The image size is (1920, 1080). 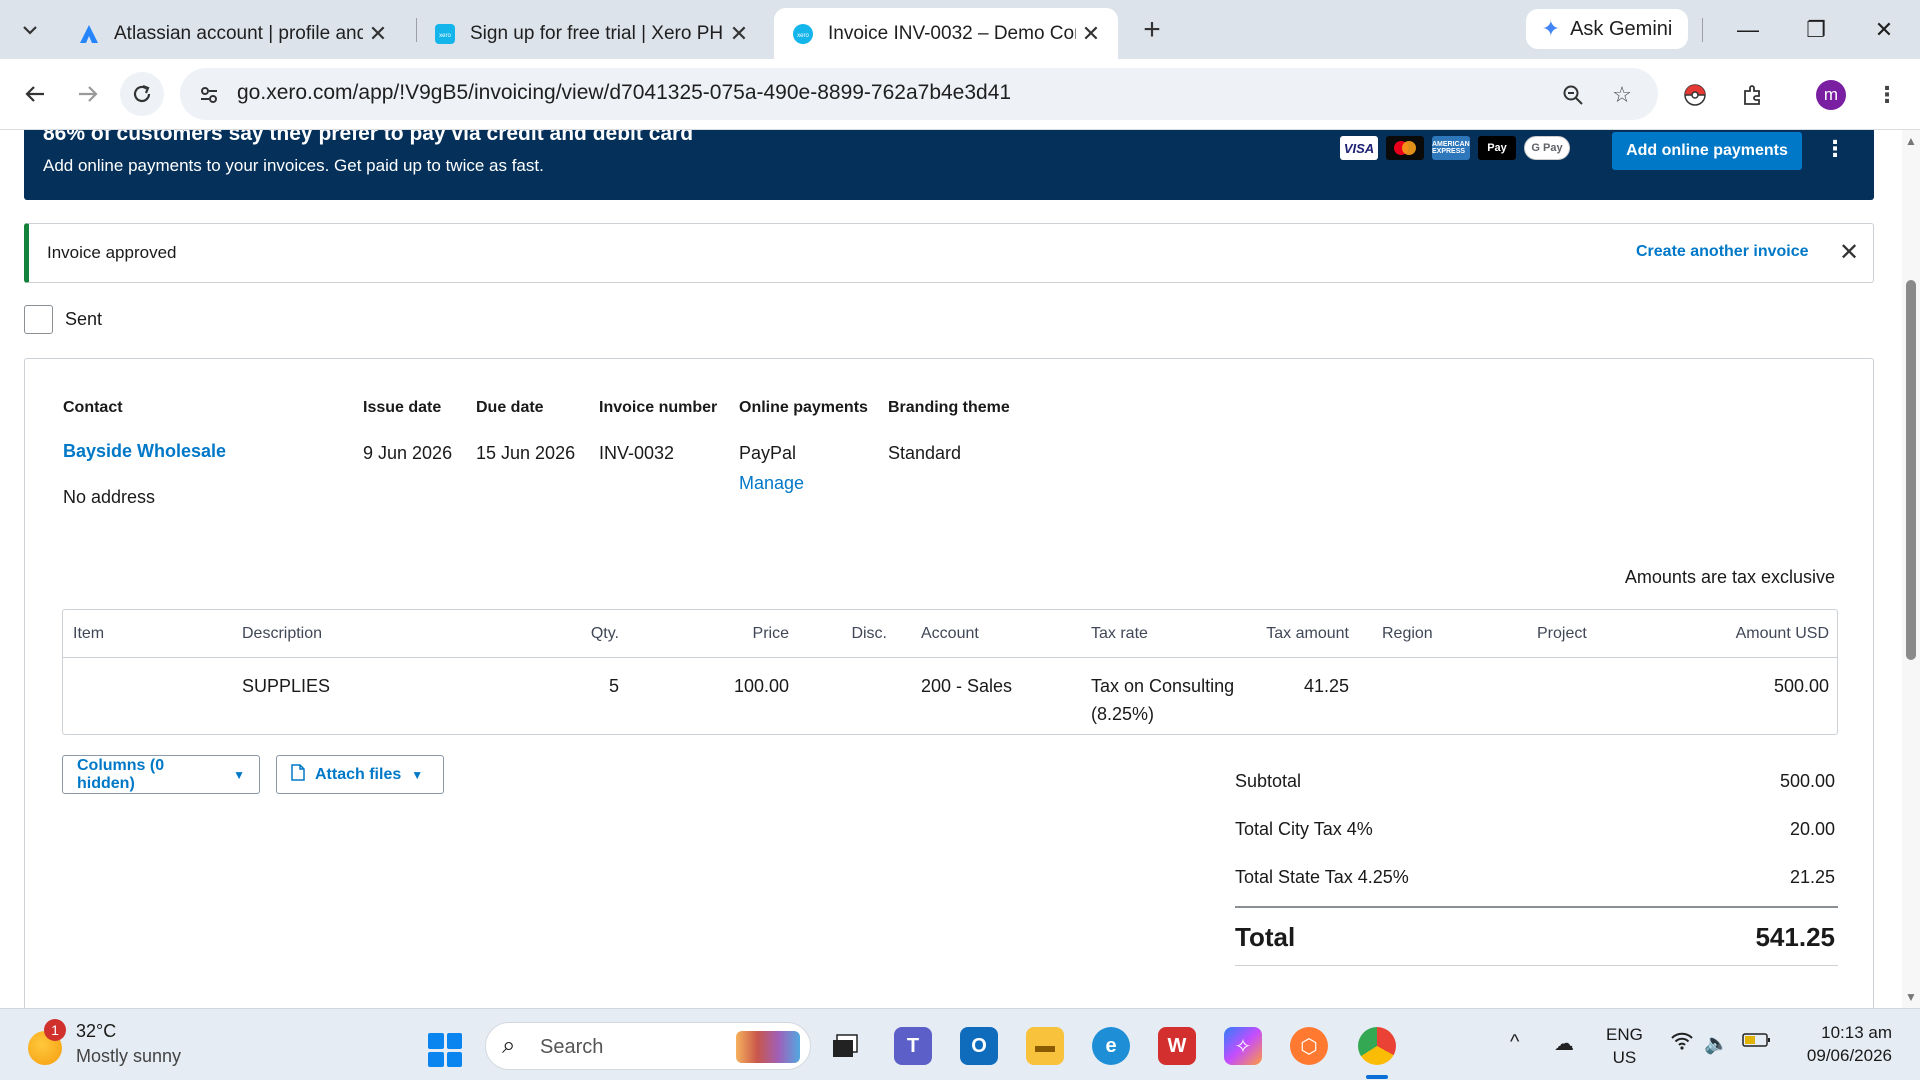 I want to click on columns-dropdown-button: Columns (0 hidden) ▼, so click(x=161, y=774).